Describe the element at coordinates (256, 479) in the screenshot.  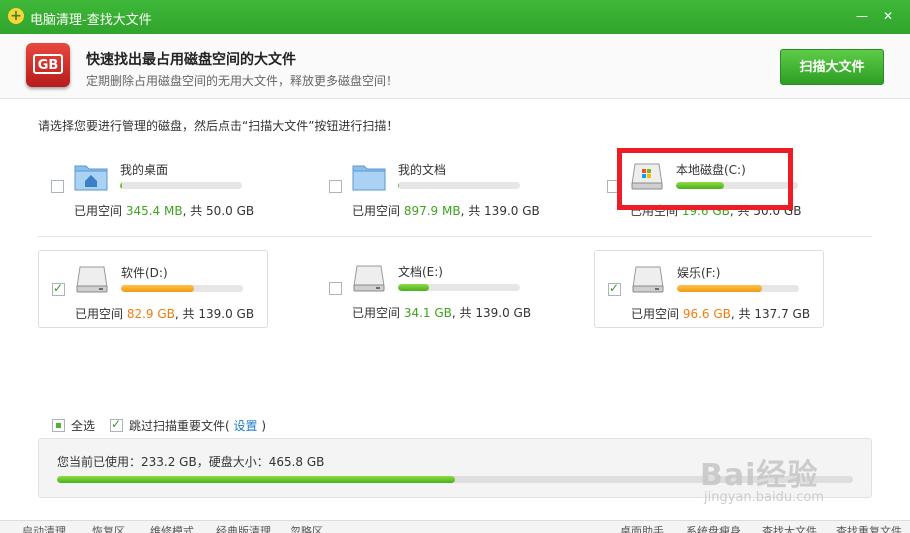
I see `disk-summary-fill` at that location.